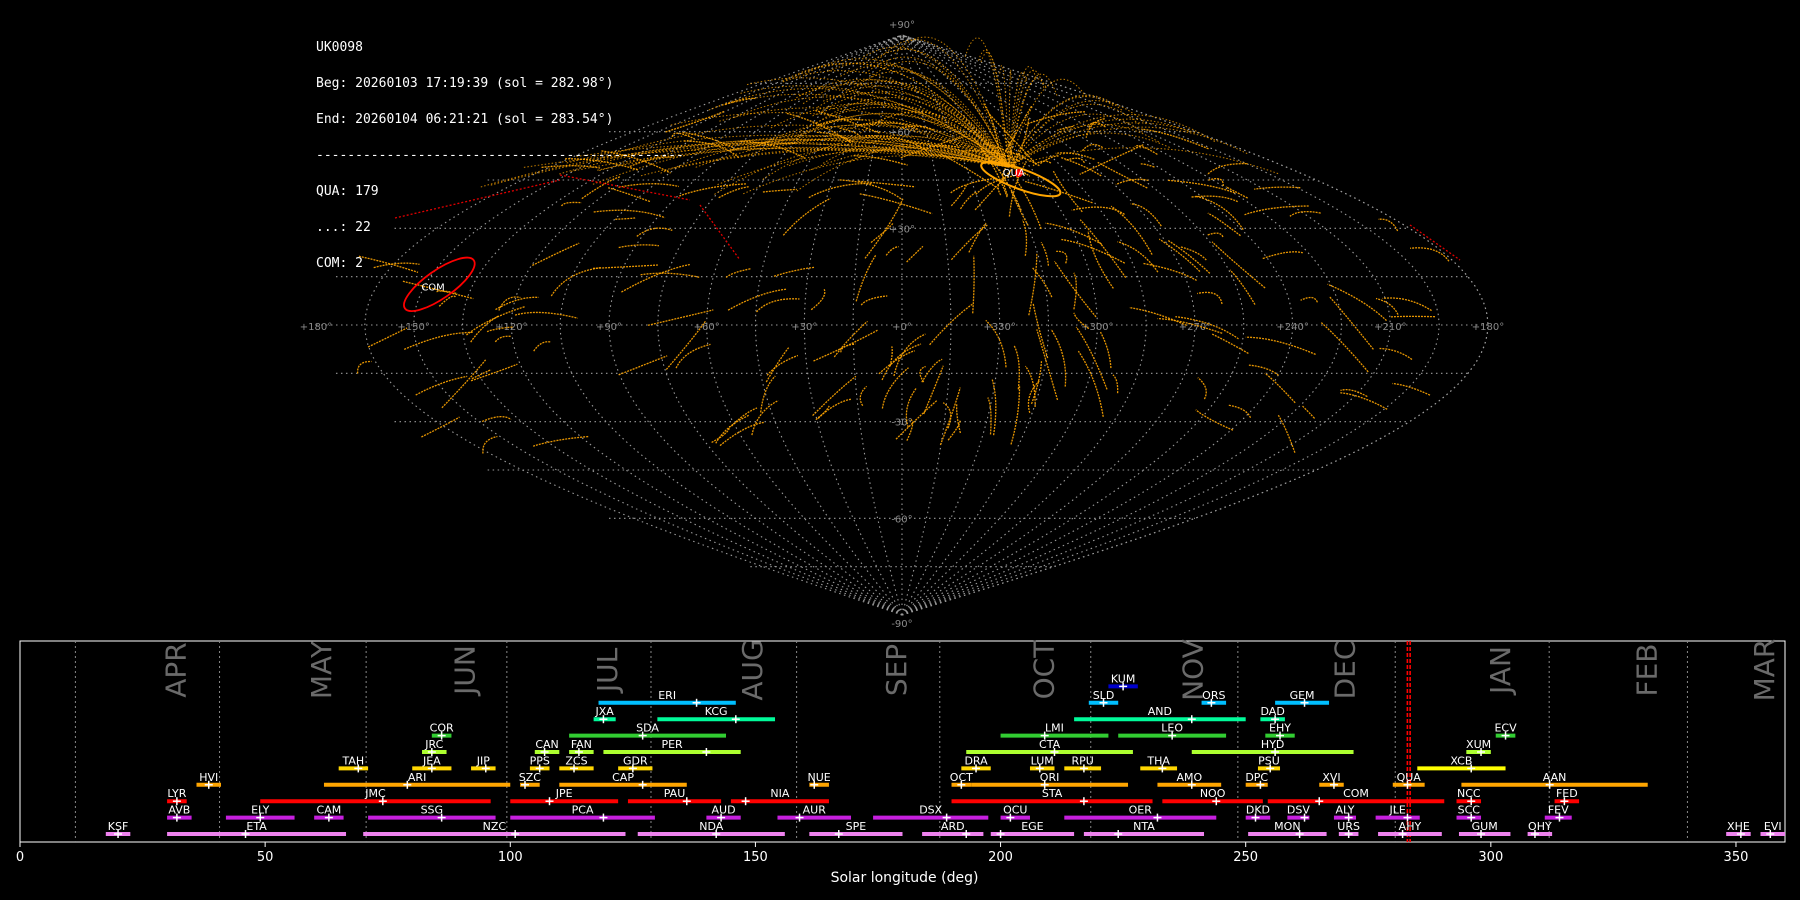 This screenshot has width=1800, height=900. Describe the element at coordinates (343, 227) in the screenshot. I see `count-sporadic: ...: 22` at that location.